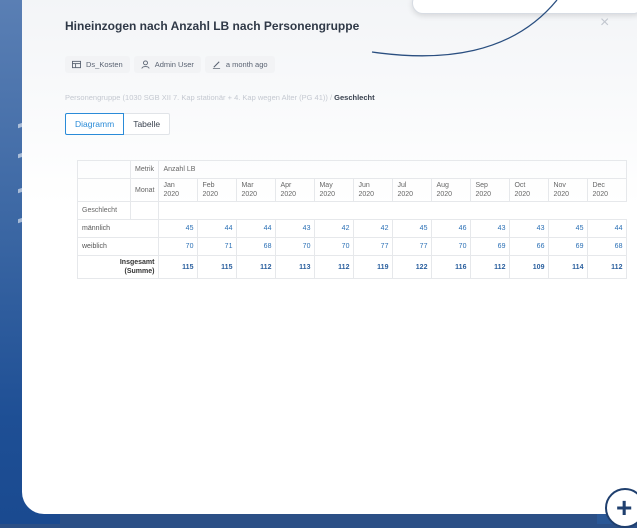 Image resolution: width=637 pixels, height=528 pixels. What do you see at coordinates (364, 185) in the screenshot?
I see `month-name: Jun` at bounding box center [364, 185].